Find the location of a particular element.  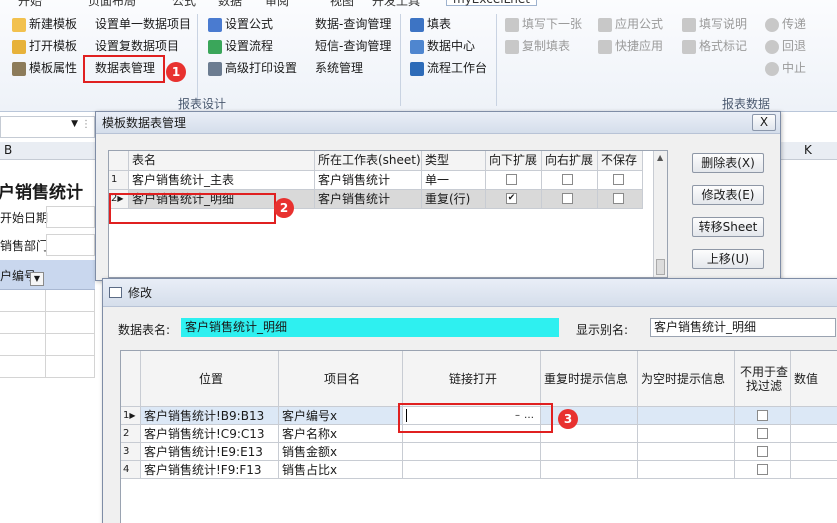

abort-button: 中止 is located at coordinates (785, 68).